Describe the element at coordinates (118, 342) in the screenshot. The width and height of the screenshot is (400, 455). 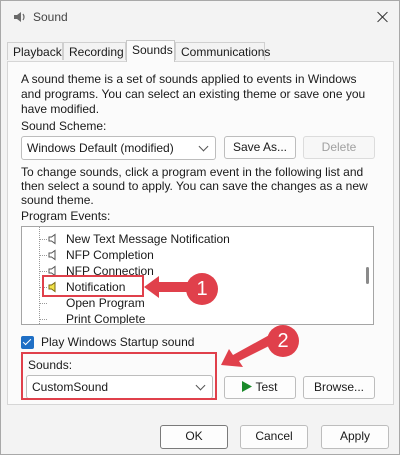
I see `startup-sound-label: Play Windows Startup sound` at that location.